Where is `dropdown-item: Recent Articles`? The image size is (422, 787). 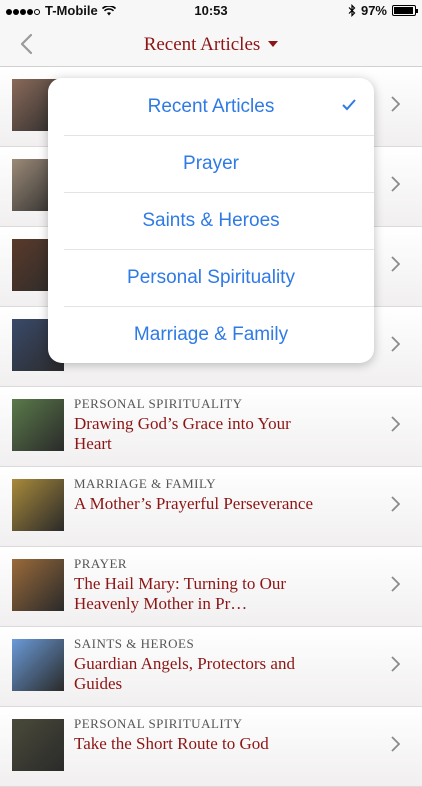 dropdown-item: Recent Articles is located at coordinates (211, 106).